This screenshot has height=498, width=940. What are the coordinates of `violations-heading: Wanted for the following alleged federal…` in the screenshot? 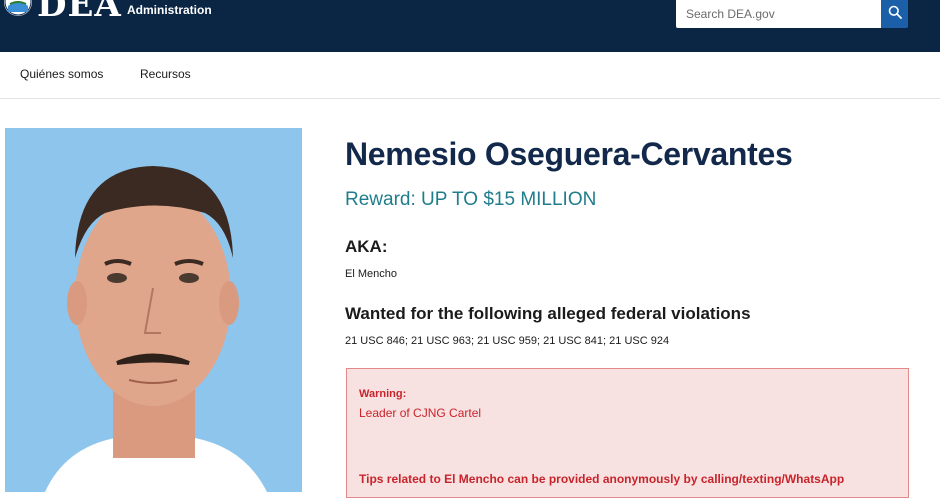 It's located at (548, 313).